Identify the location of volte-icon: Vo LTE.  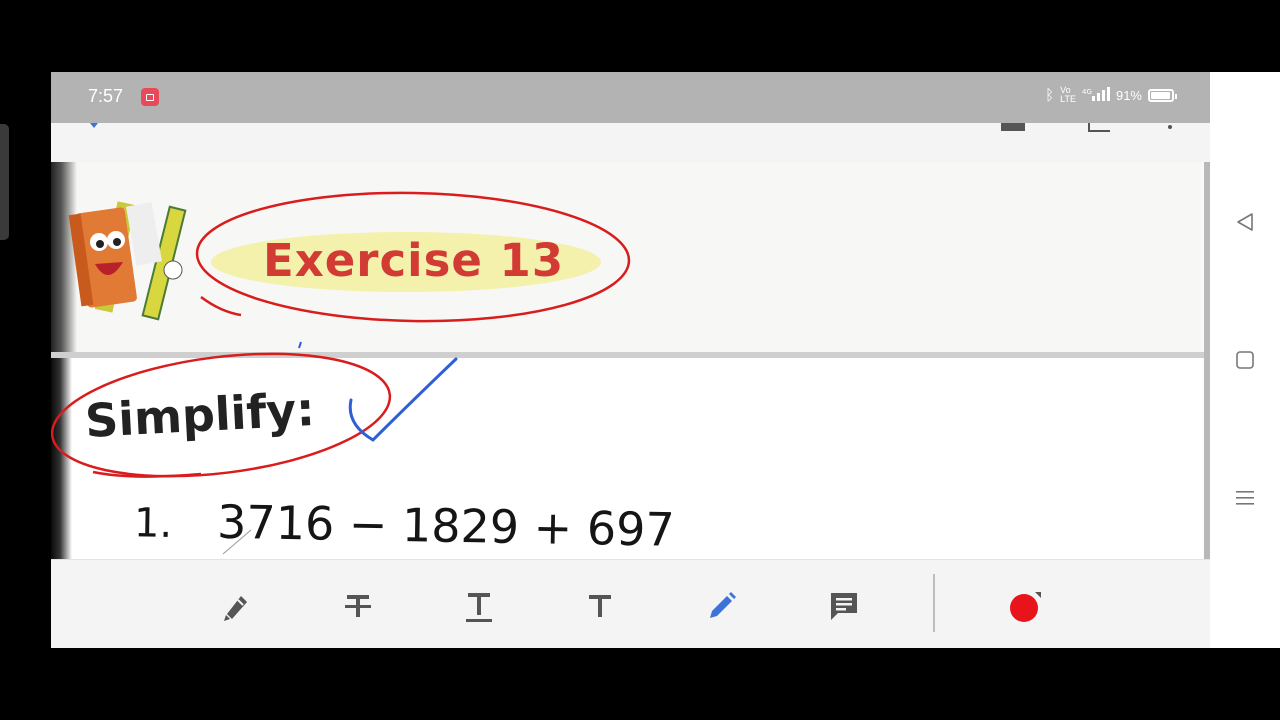
(1068, 94).